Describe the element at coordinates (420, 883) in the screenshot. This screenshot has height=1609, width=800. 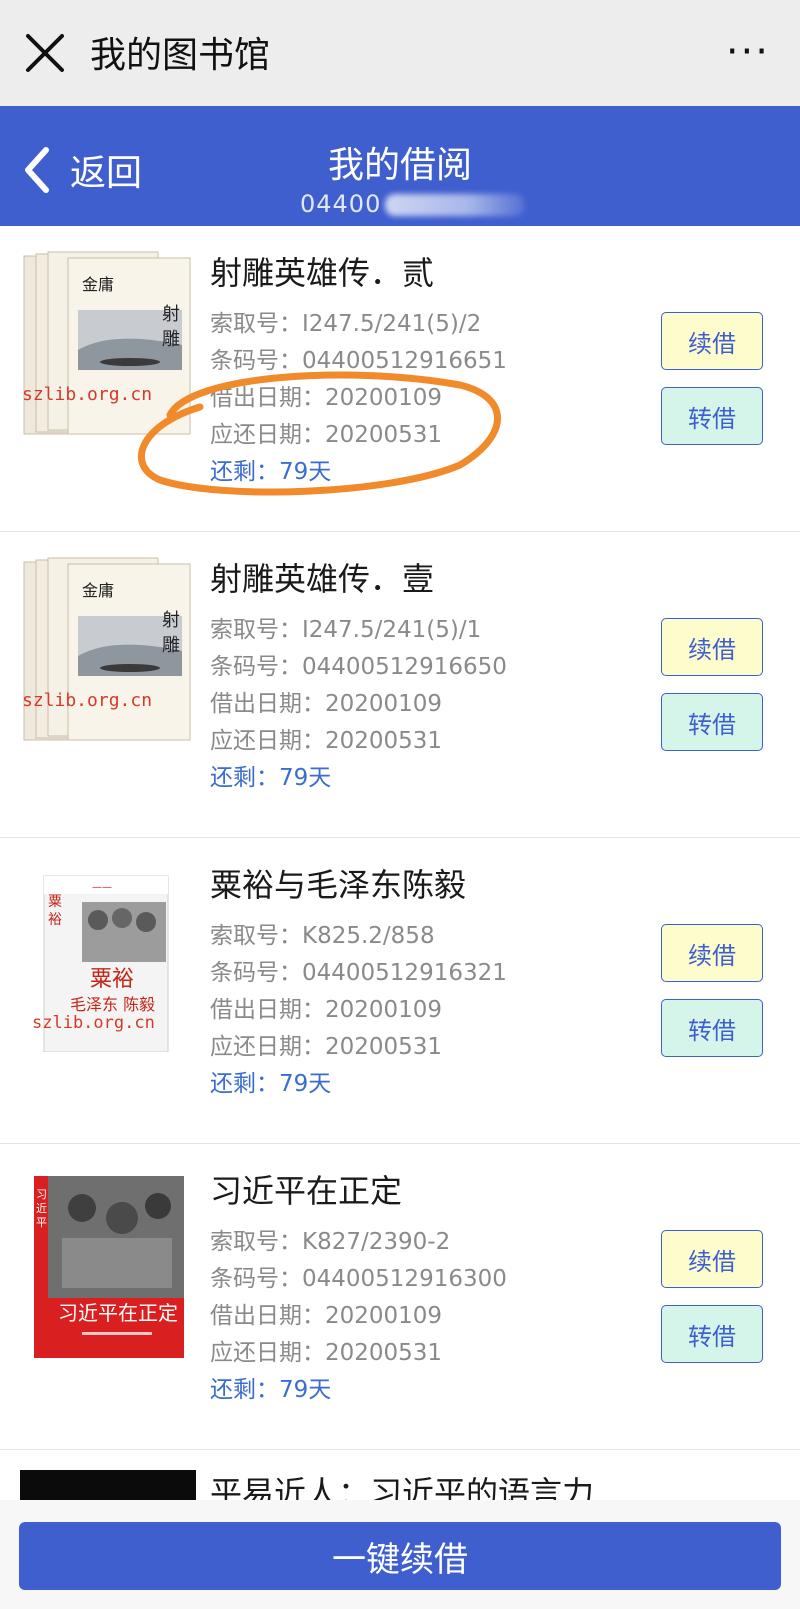
I see `book-title: 粟裕与毛泽东陈毅` at that location.